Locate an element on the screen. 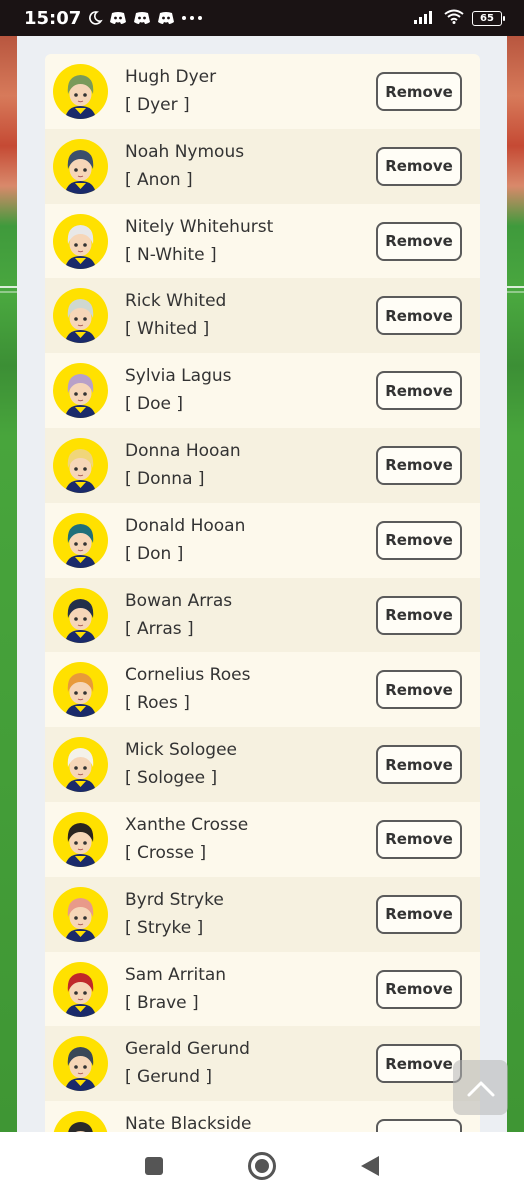 The height and width of the screenshot is (1200, 524). player-names: Byrd Stryke [ Stryke ] is located at coordinates (174, 914).